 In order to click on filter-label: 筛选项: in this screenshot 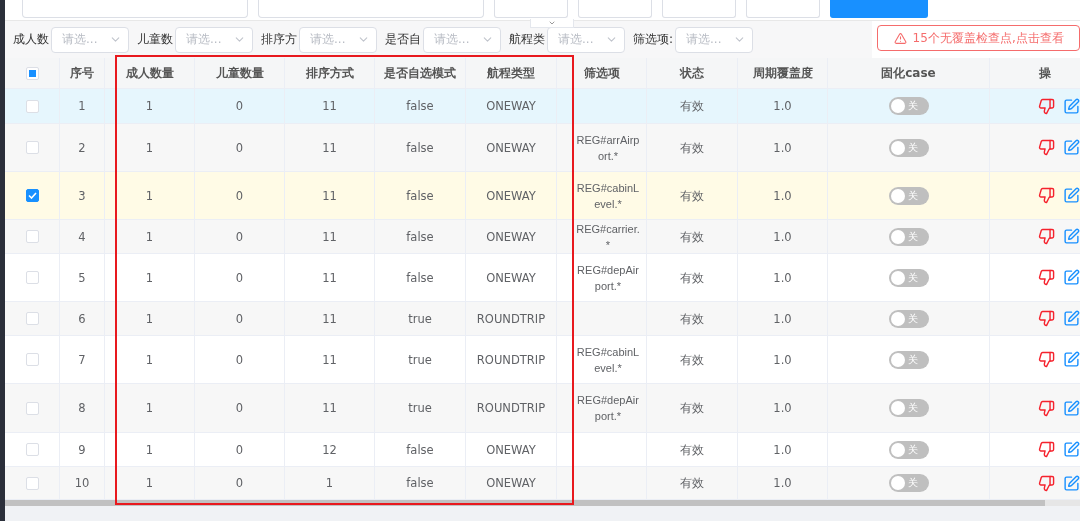, I will do `click(653, 39)`.